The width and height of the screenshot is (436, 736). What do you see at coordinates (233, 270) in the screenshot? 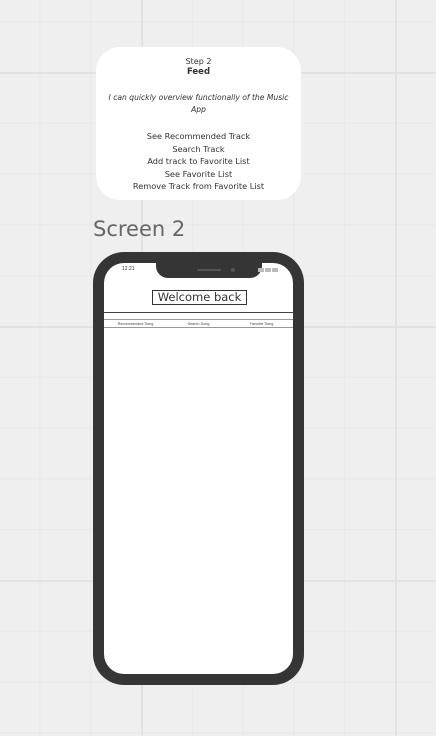
I see `camera-icon` at bounding box center [233, 270].